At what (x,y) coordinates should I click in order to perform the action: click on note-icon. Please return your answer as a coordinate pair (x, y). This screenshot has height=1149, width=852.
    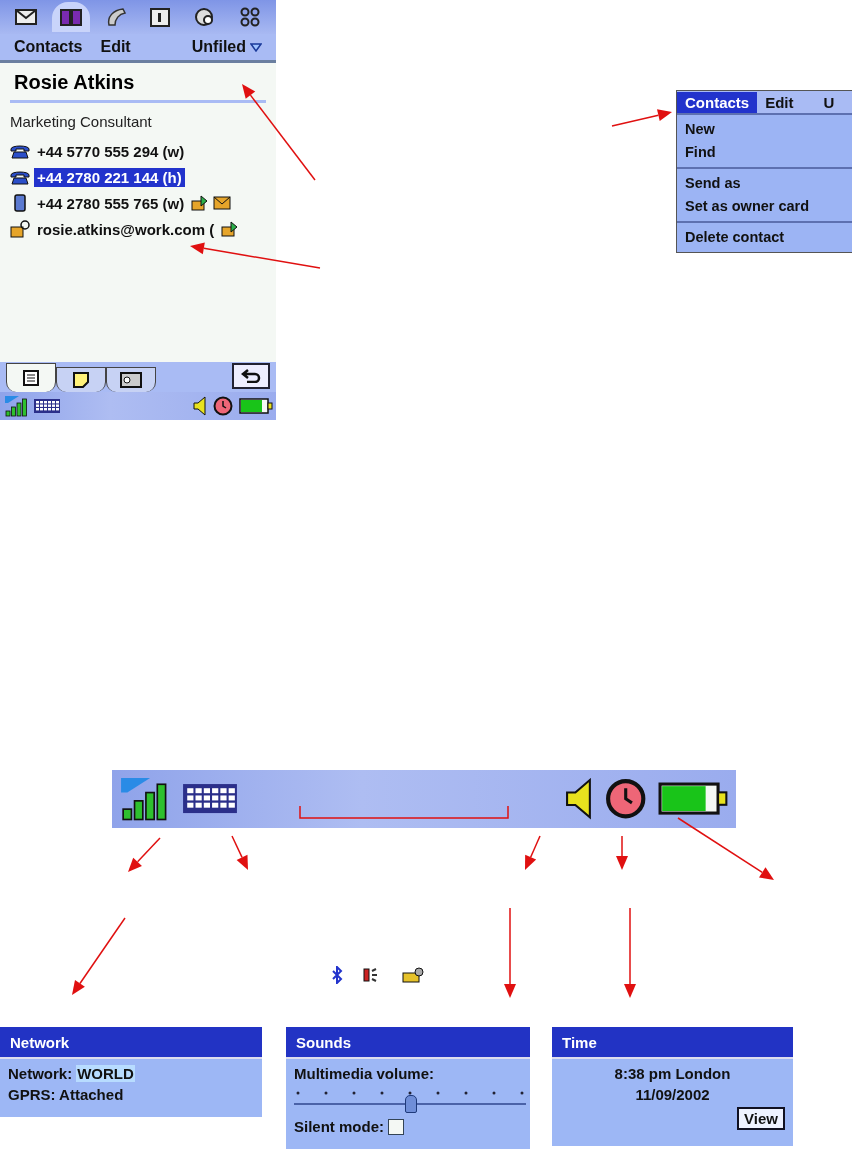
    Looking at the image, I should click on (81, 380).